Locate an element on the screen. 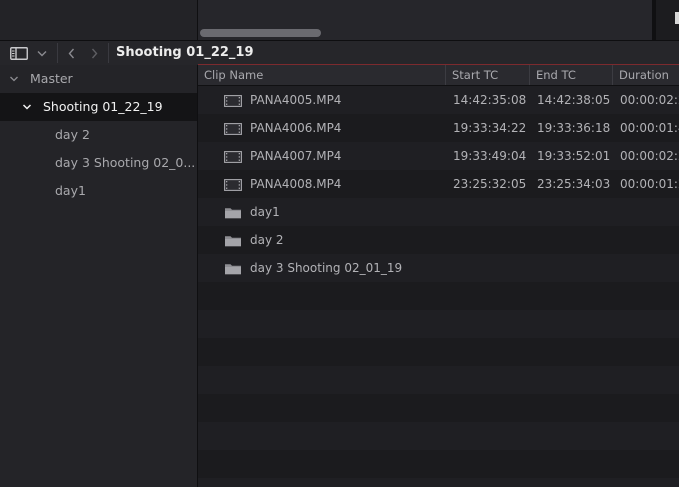 This screenshot has height=487, width=679. sidebar-toggle-icon is located at coordinates (19, 53).